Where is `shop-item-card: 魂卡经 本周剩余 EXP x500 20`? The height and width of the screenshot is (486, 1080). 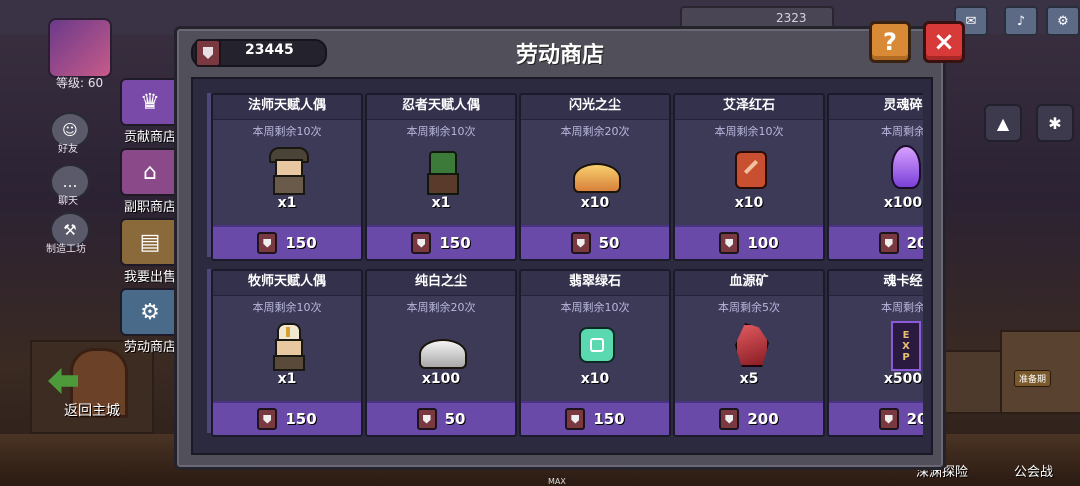
shop-item-card: 魂卡经 本周剩余 EXP x500 20 is located at coordinates (875, 353).